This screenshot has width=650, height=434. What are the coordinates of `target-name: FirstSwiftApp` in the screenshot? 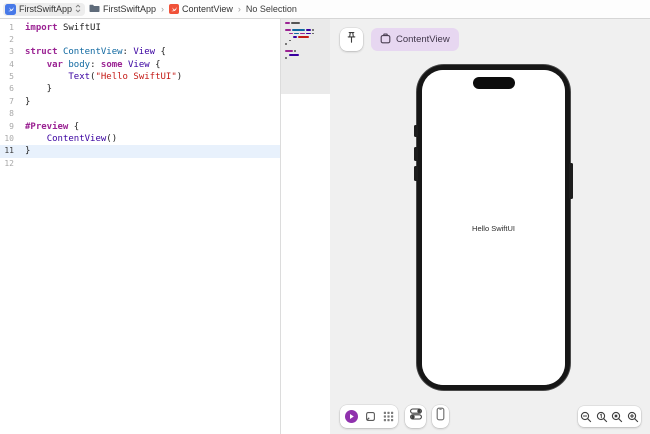 It's located at (46, 9).